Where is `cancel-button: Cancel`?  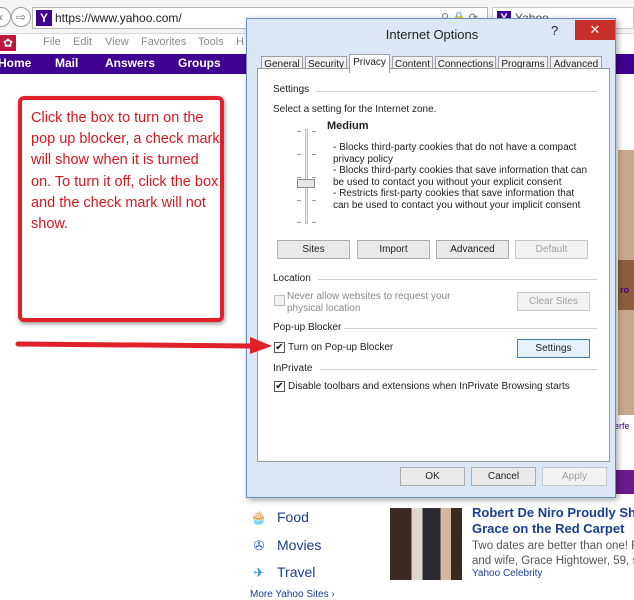 cancel-button: Cancel is located at coordinates (503, 476).